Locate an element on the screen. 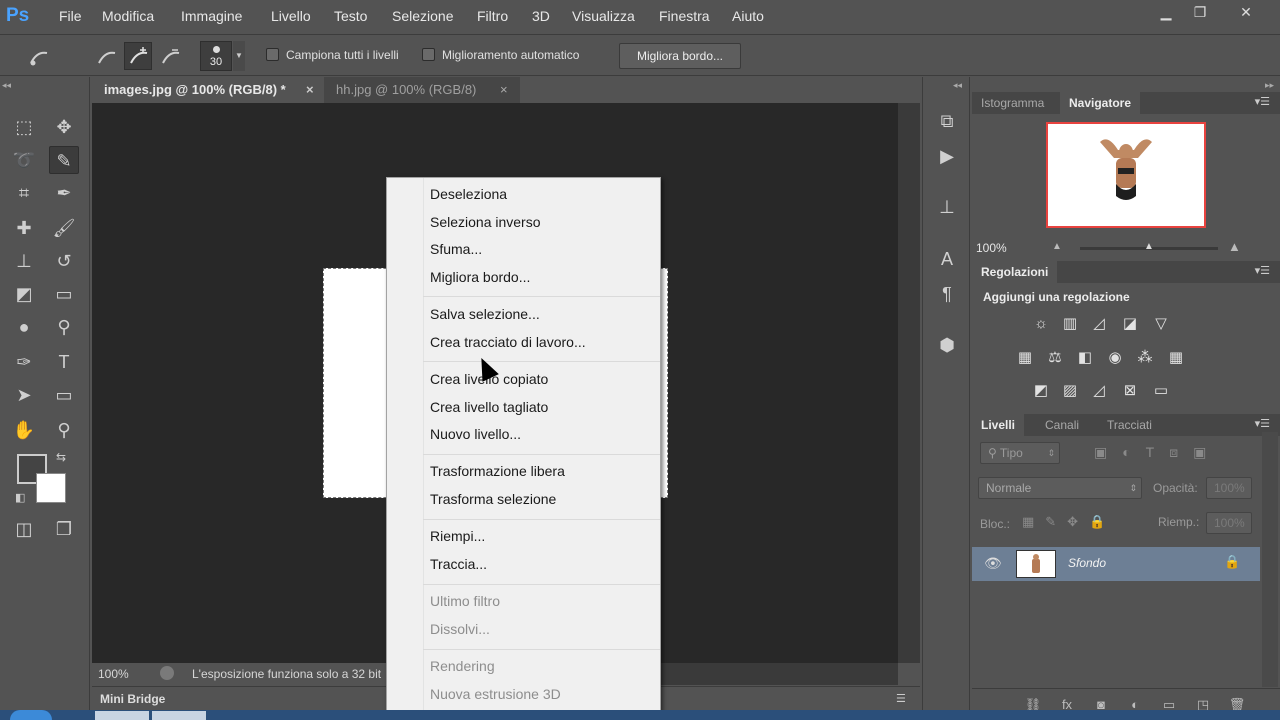  move-tool-icon: ✥ is located at coordinates (64, 127).